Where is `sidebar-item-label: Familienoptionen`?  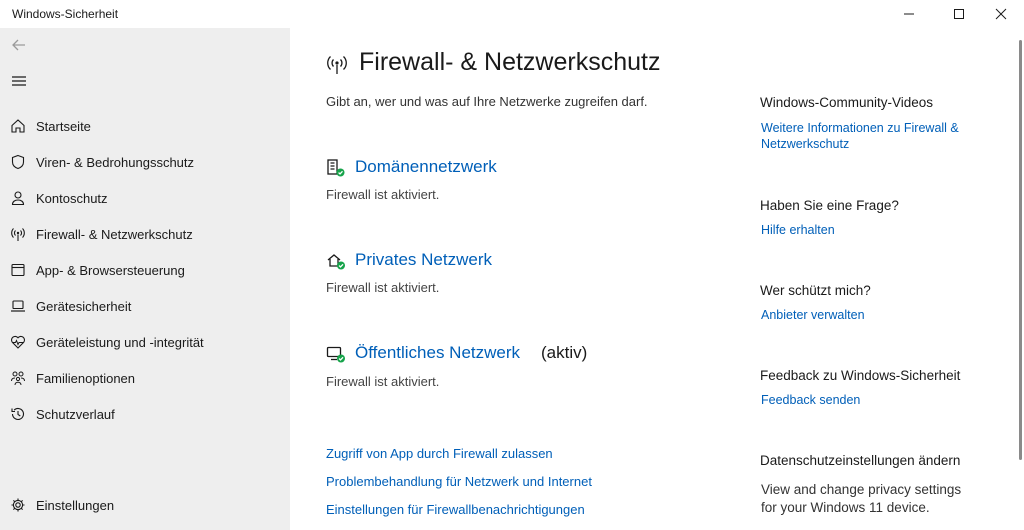
sidebar-item-label: Familienoptionen is located at coordinates (86, 378).